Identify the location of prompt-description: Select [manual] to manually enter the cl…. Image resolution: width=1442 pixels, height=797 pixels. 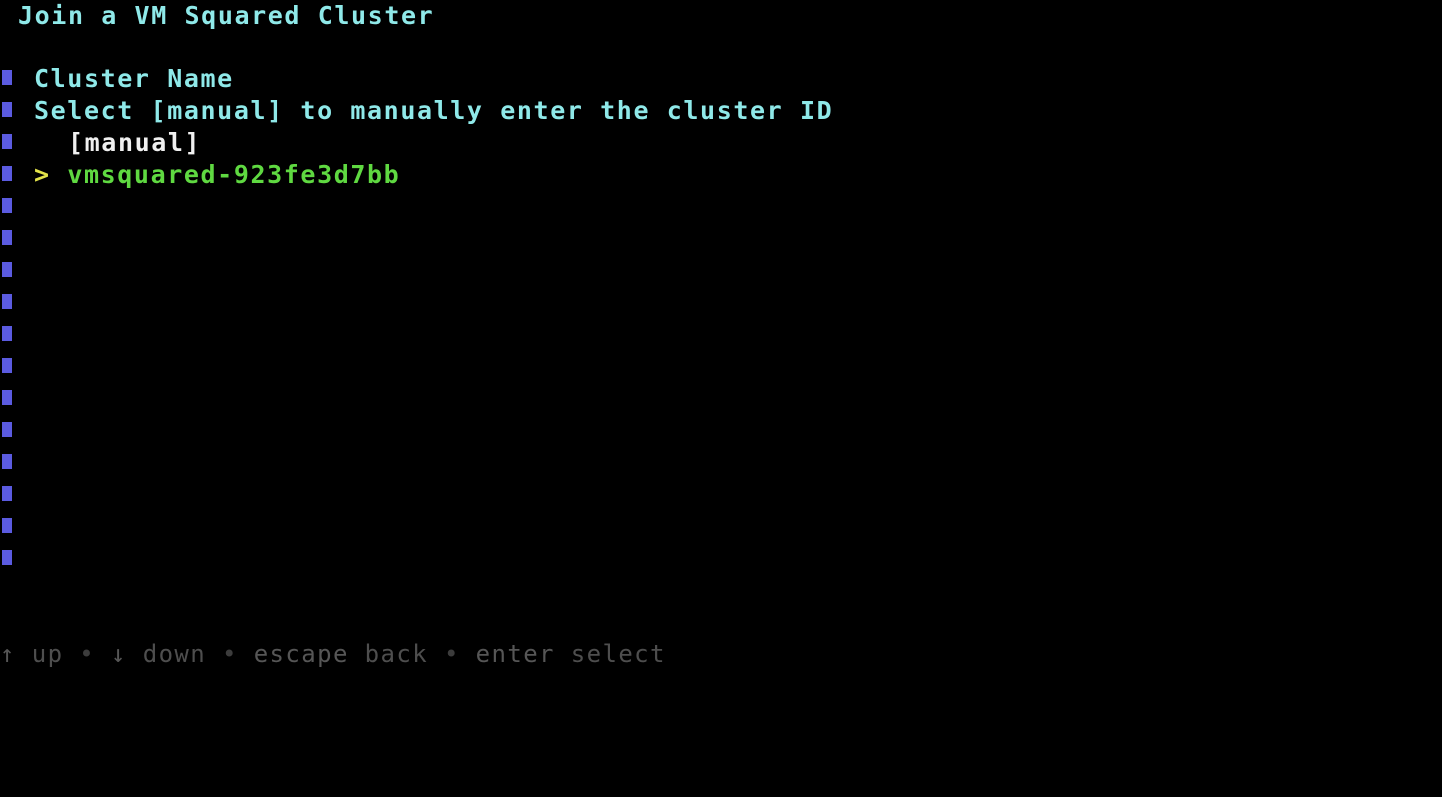
(434, 110).